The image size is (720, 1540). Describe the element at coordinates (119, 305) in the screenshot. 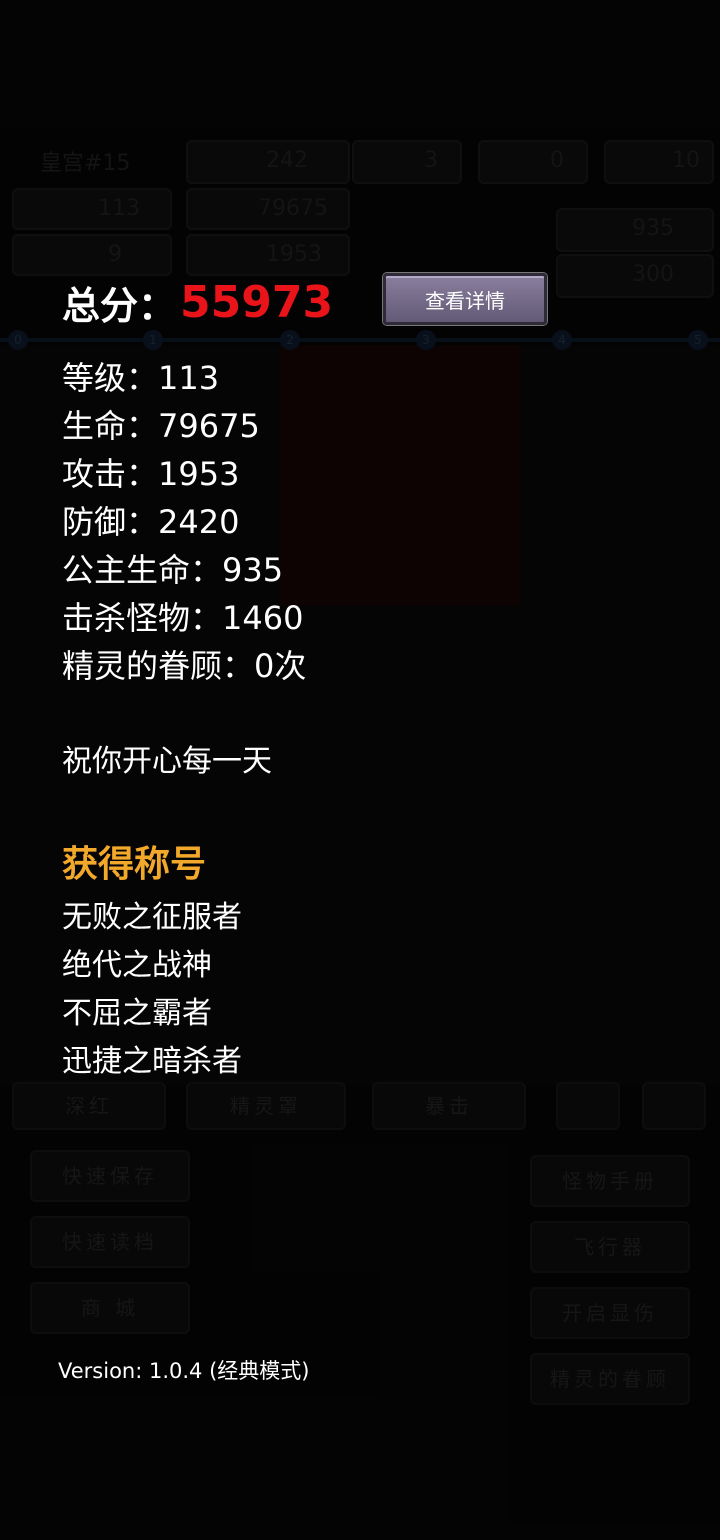

I see `total-score-label: 总分：` at that location.